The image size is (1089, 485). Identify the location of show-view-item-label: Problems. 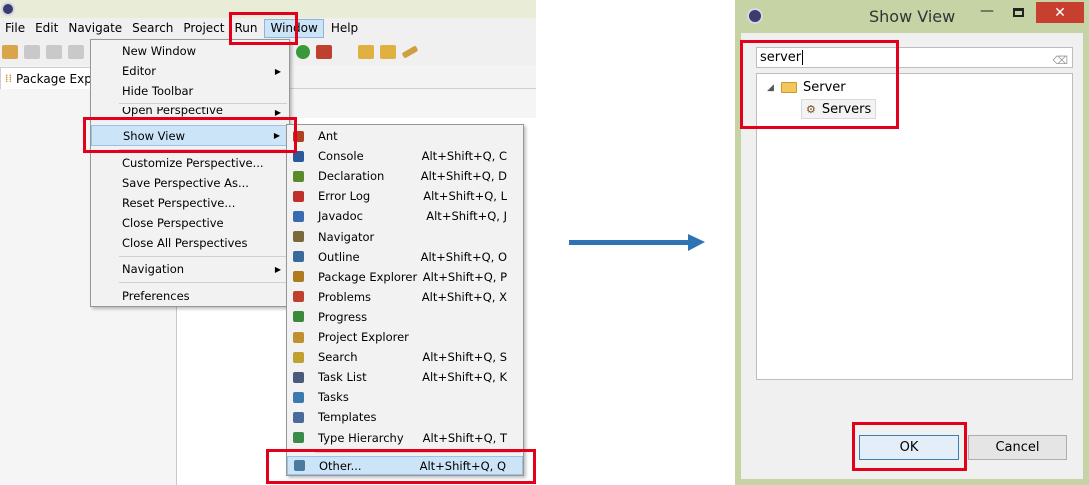
(345, 296).